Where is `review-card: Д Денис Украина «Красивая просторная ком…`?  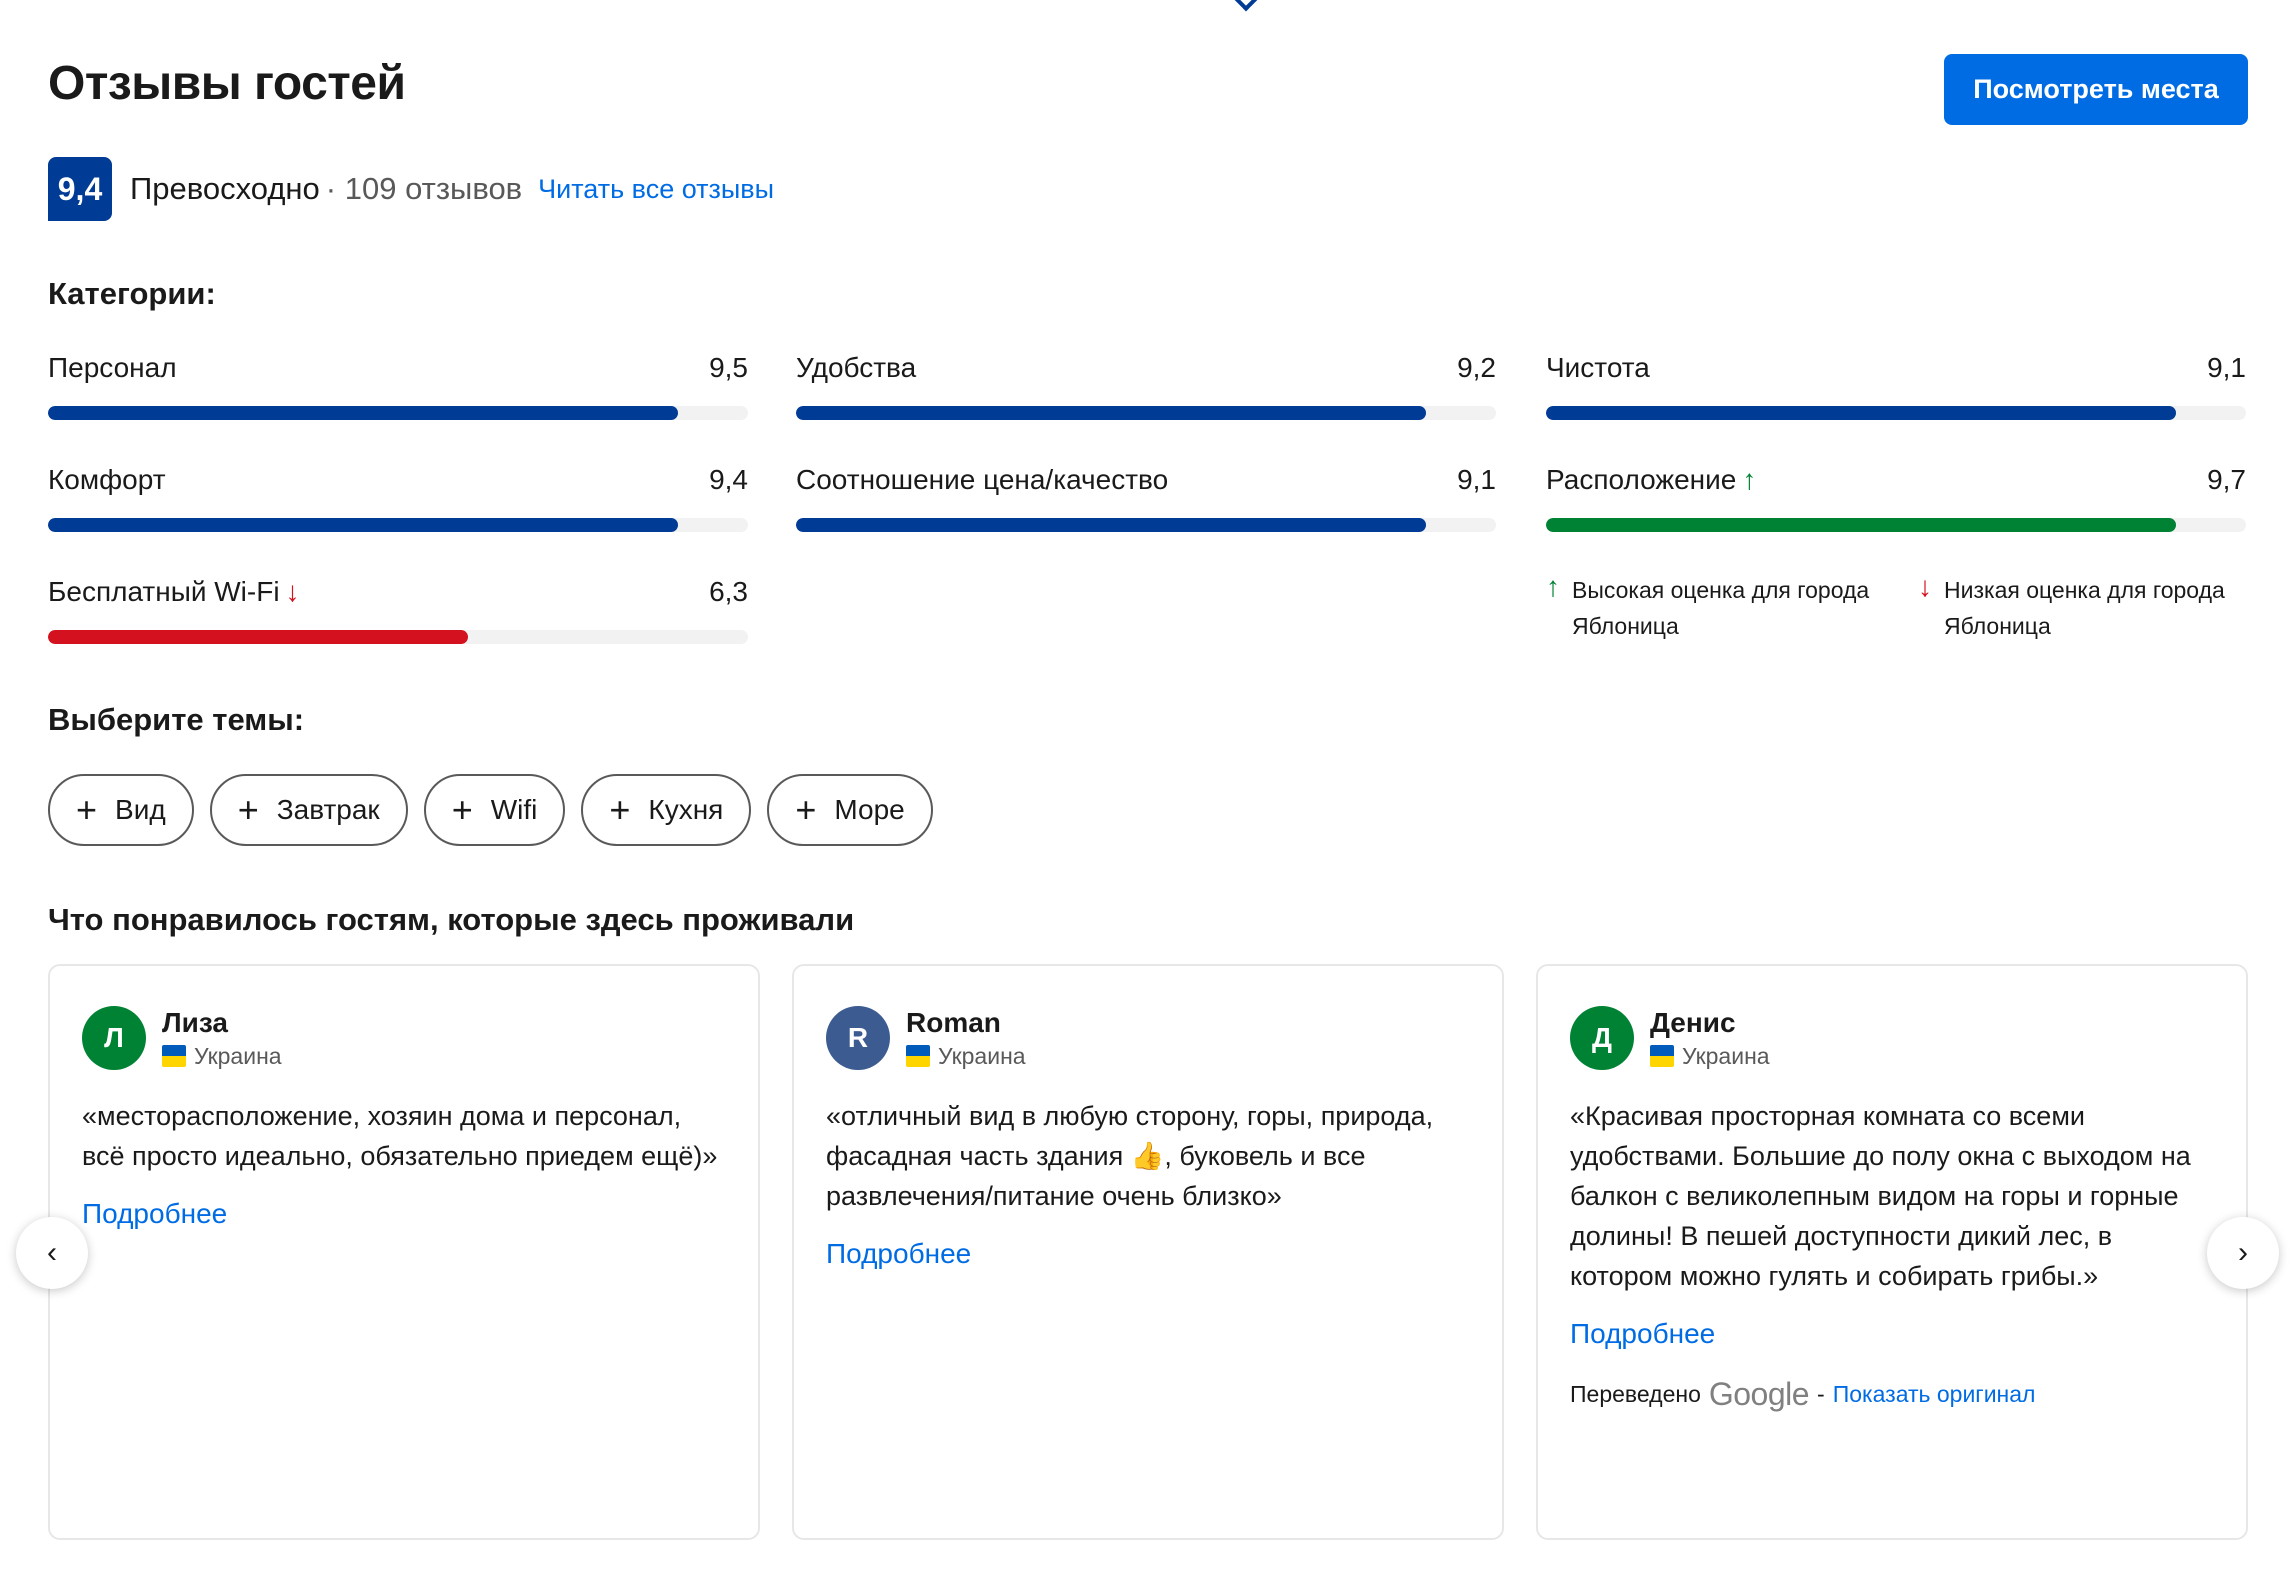
review-card: Д Денис Украина «Красивая просторная ком… is located at coordinates (1892, 1252).